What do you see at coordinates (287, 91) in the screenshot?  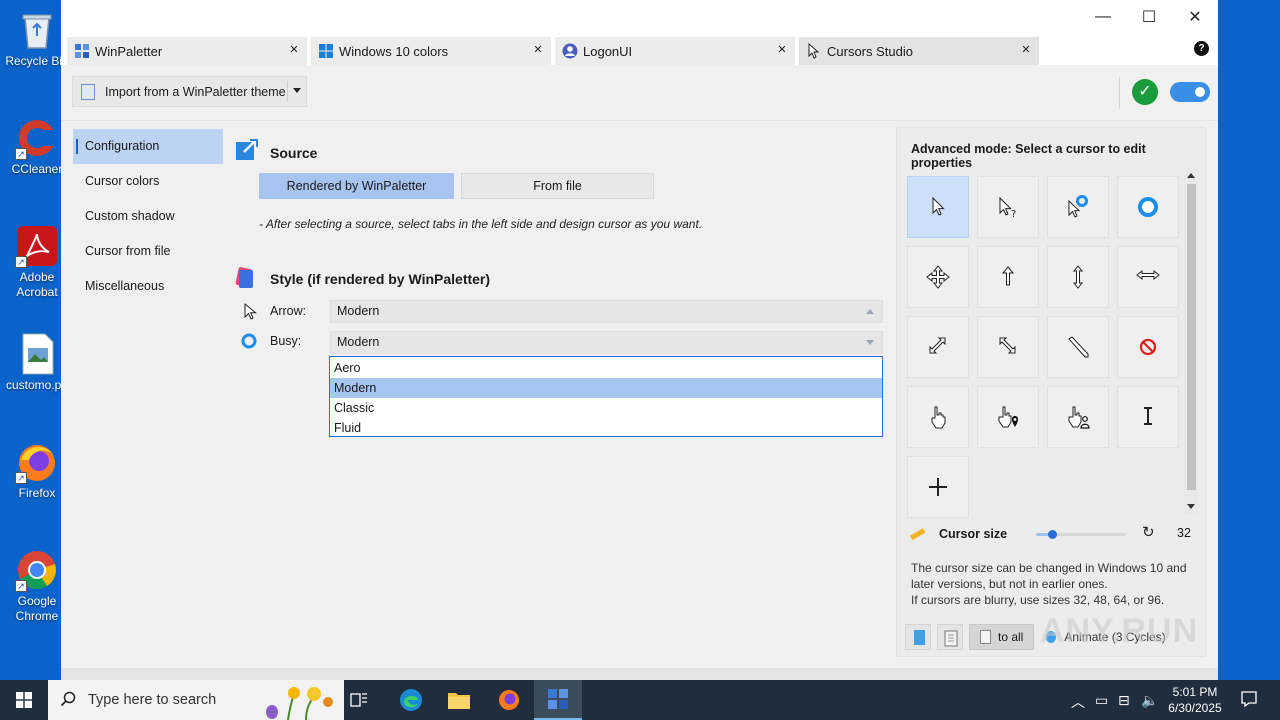 I see `split-divider` at bounding box center [287, 91].